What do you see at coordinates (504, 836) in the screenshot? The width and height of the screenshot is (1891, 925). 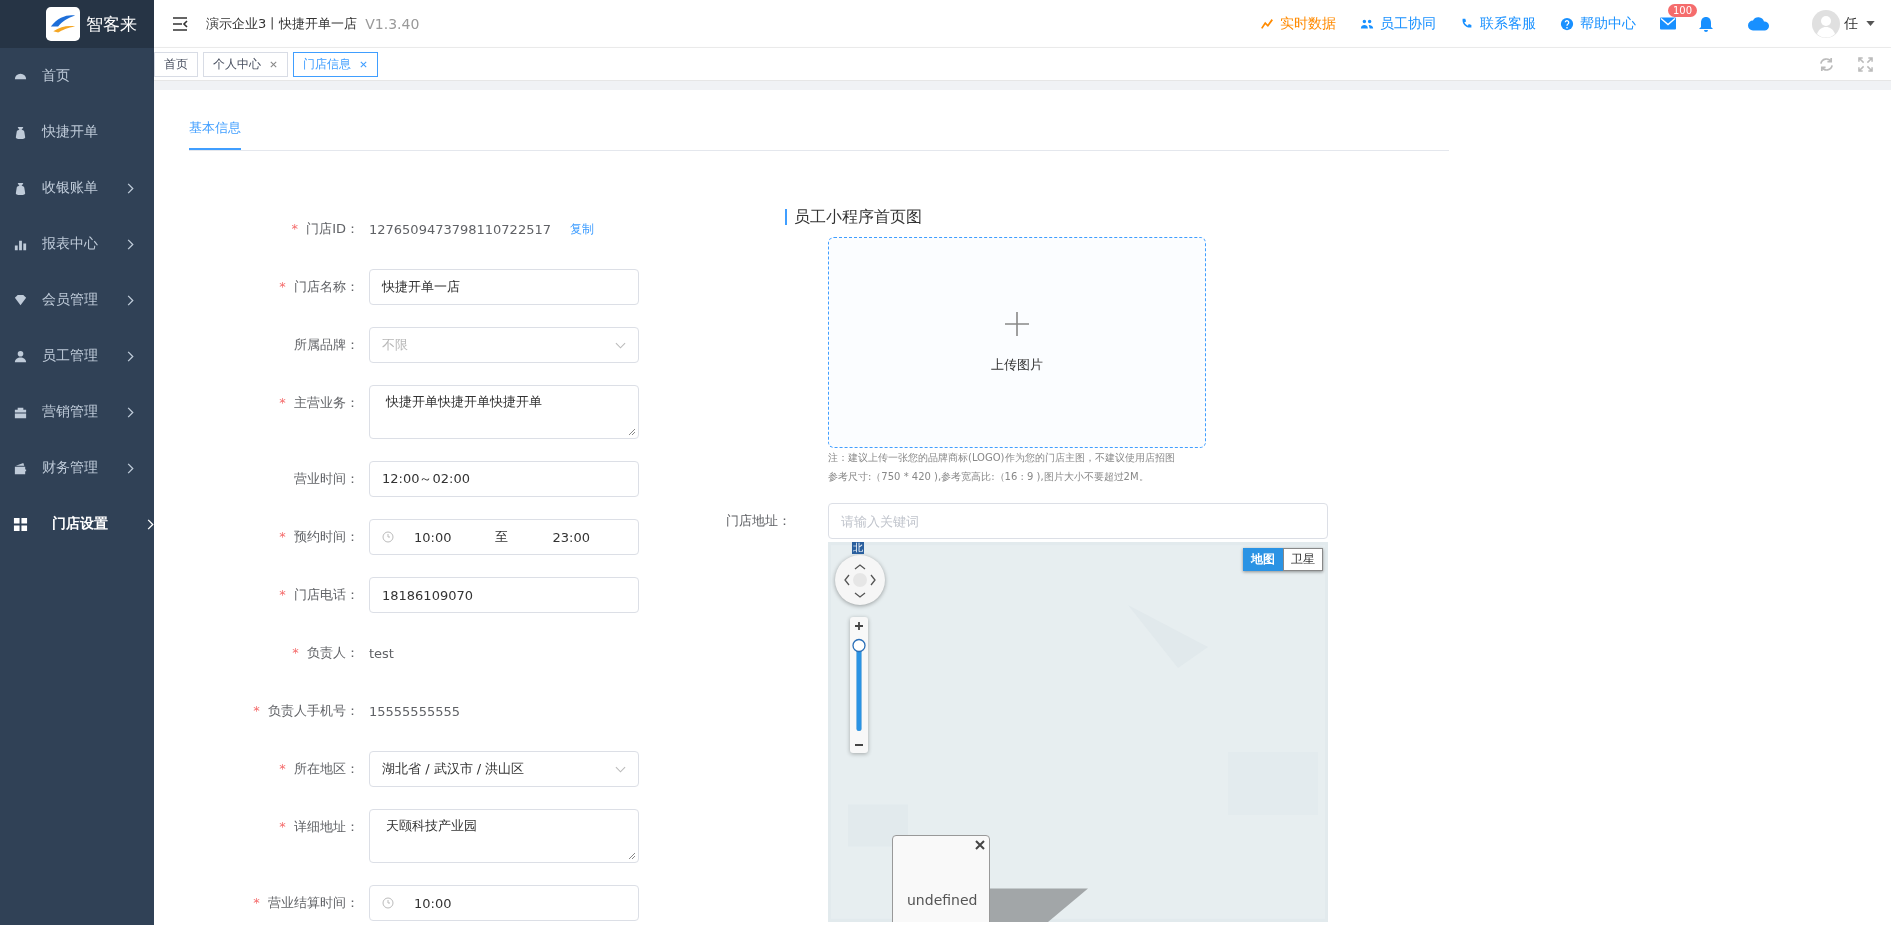 I see `textarea-field: 天颐科技产业园` at bounding box center [504, 836].